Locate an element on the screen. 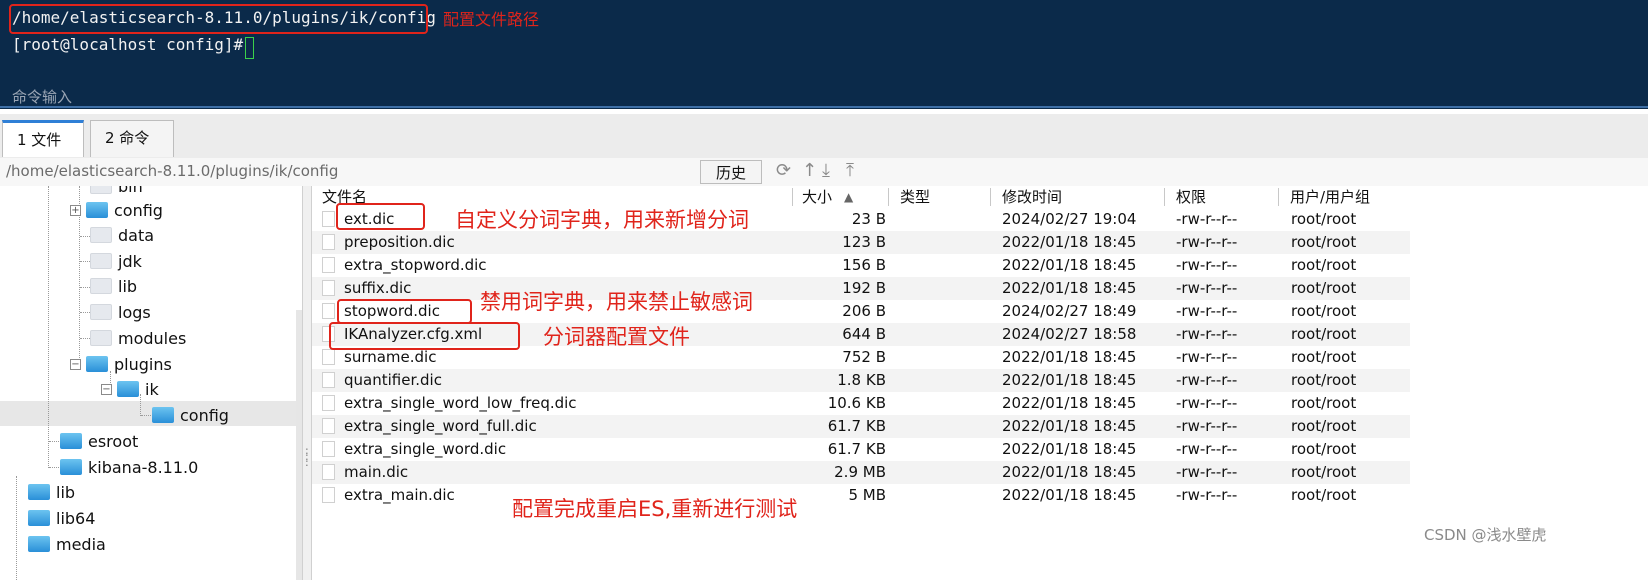  file-modified: 2024/02/27 19:04 is located at coordinates (1069, 219).